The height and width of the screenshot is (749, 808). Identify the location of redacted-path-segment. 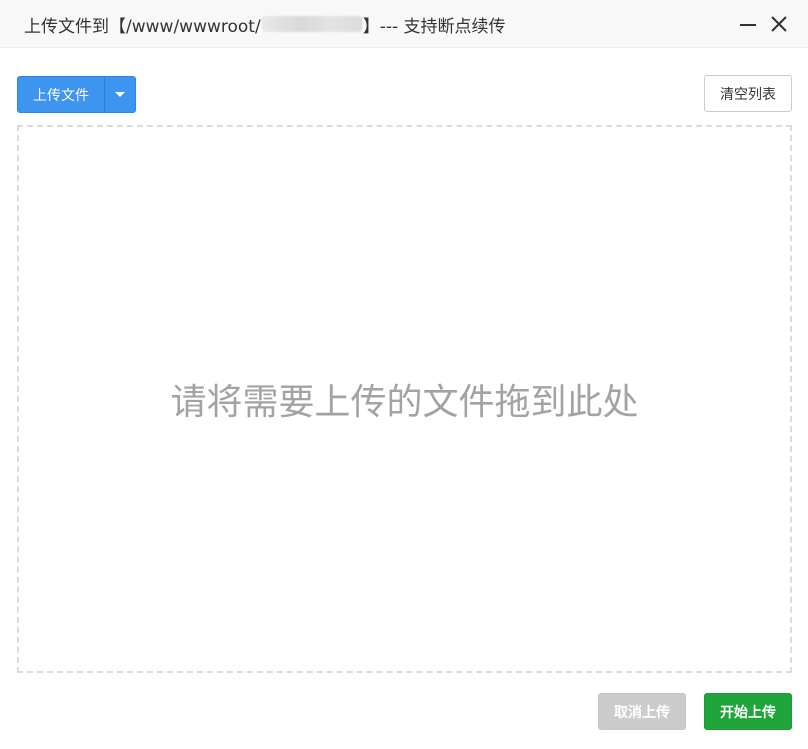
(311, 24).